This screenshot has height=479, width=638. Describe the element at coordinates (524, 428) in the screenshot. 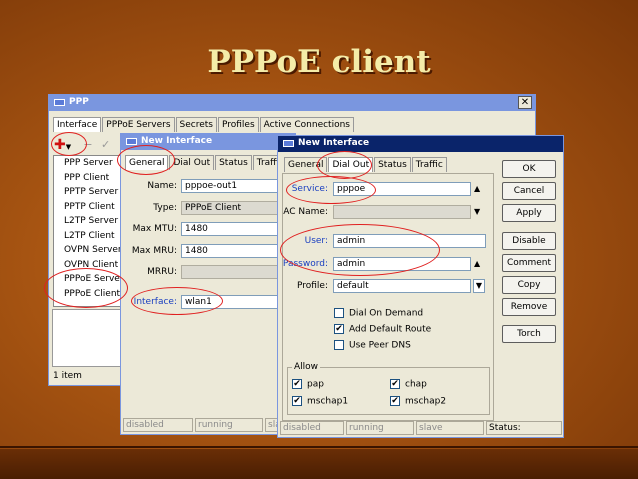

I see `status-label: Status:` at that location.